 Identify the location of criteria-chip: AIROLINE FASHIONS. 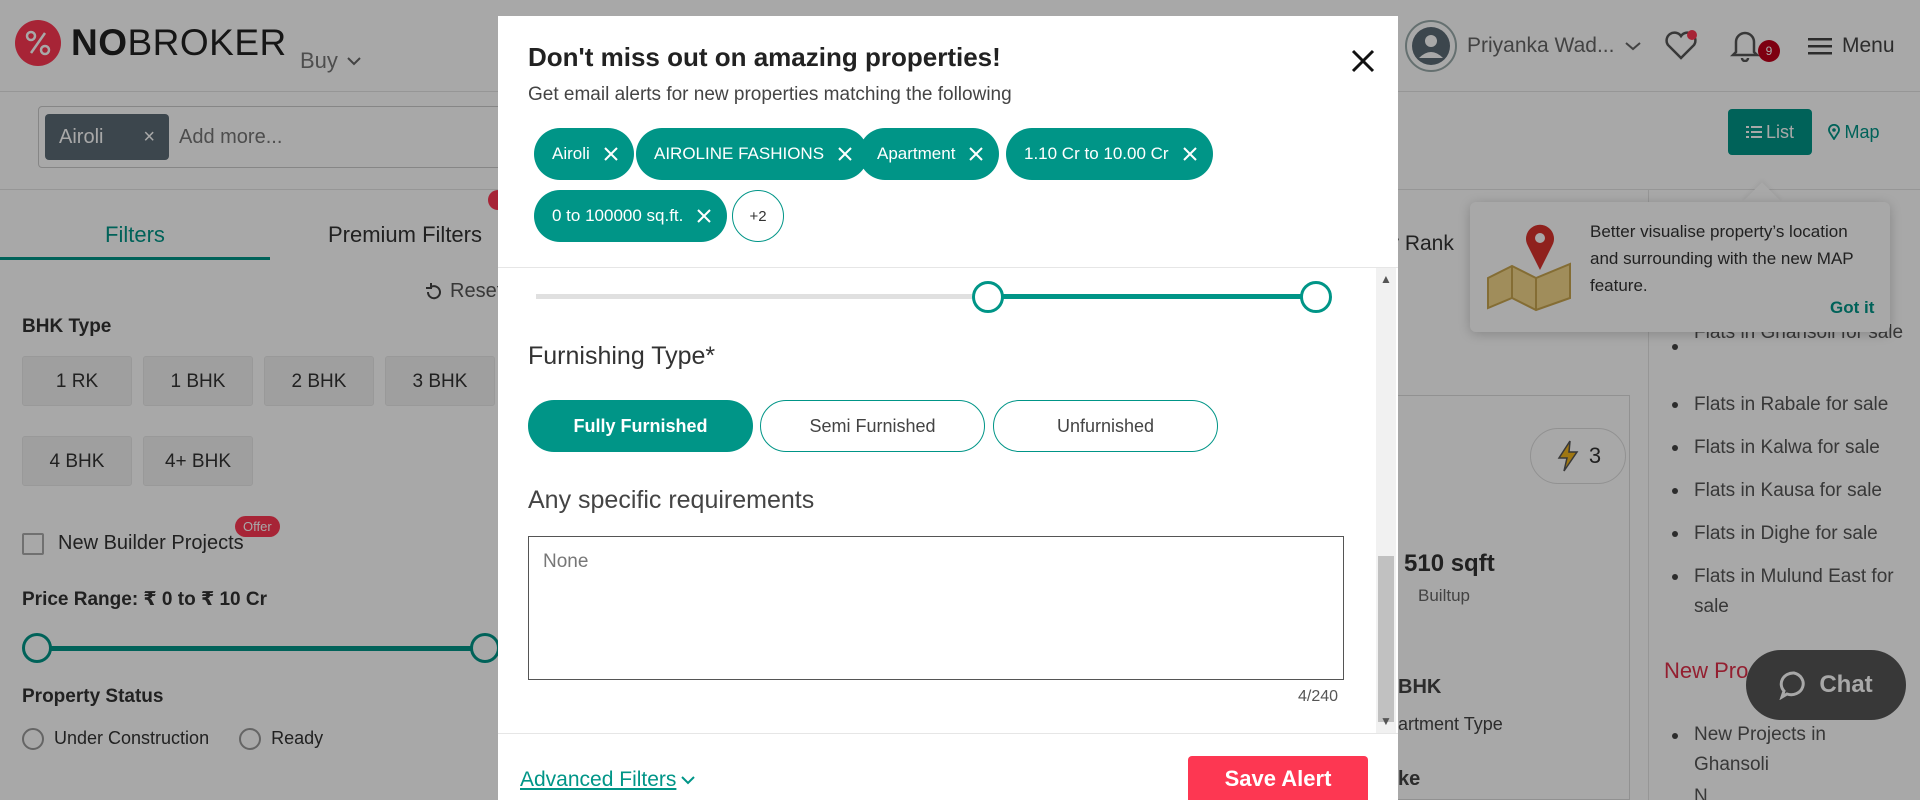
(752, 154).